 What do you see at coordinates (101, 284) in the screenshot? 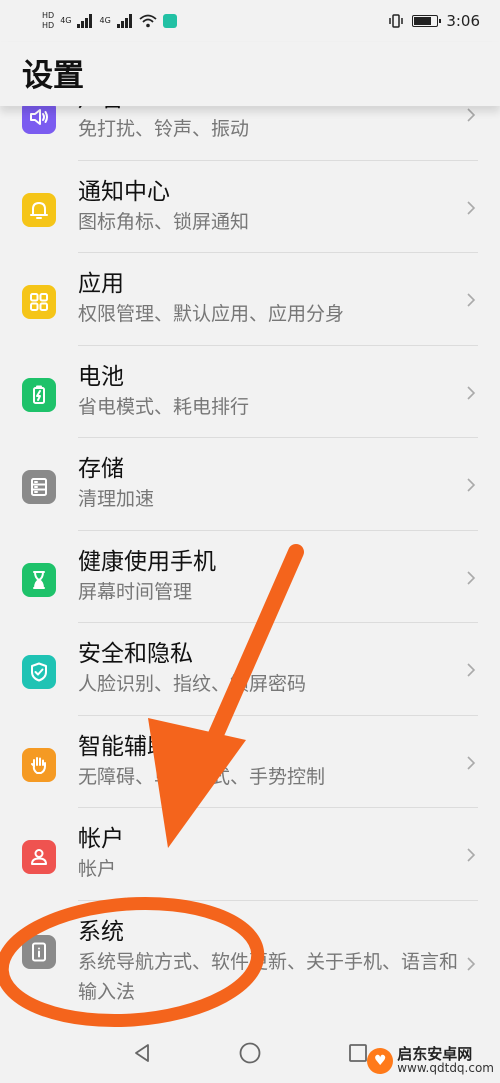
I see `settings-item-title: 应用` at bounding box center [101, 284].